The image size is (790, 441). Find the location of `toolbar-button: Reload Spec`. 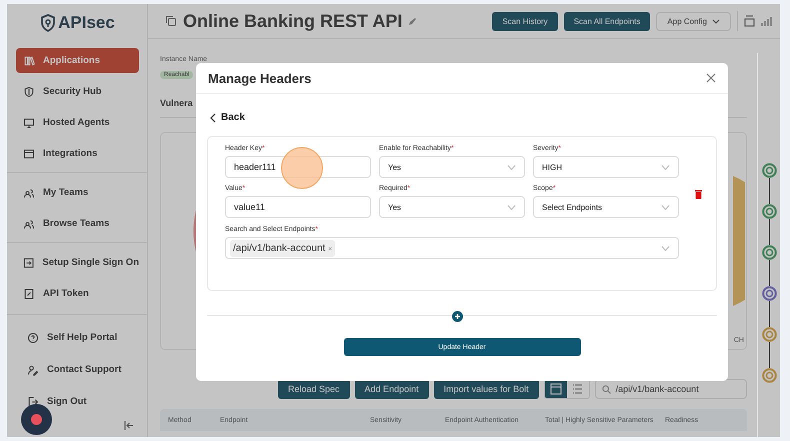

toolbar-button: Reload Spec is located at coordinates (314, 389).